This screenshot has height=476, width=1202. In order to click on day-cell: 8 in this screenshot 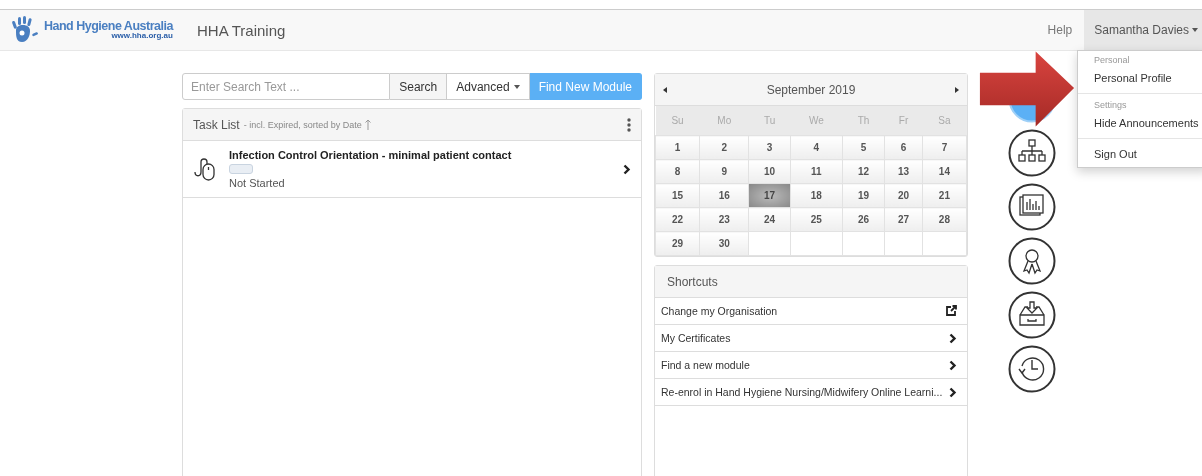, I will do `click(677, 171)`.